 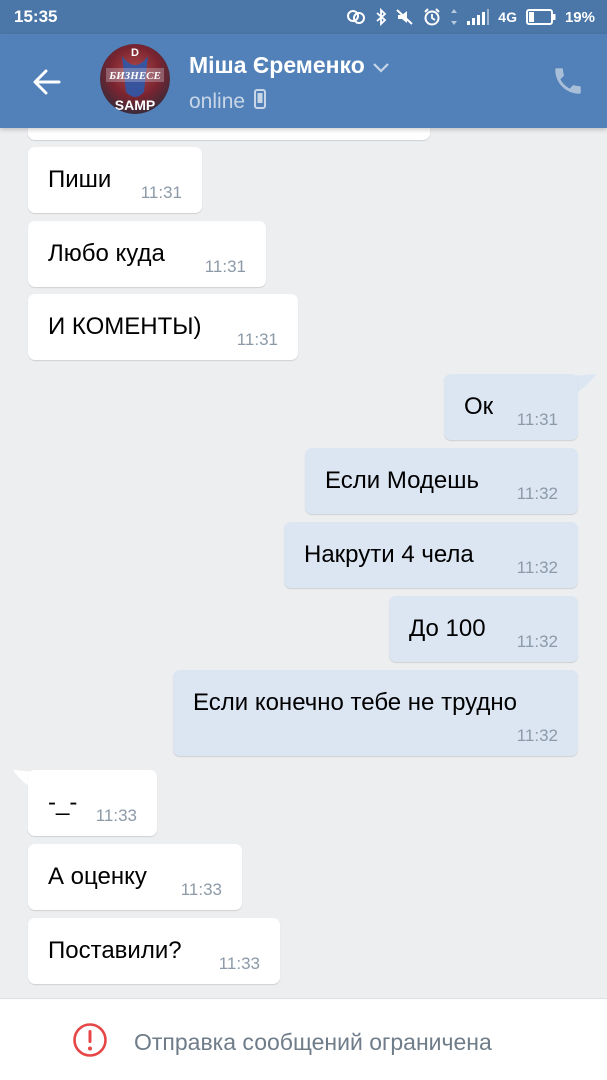 I want to click on online-status: online, so click(x=217, y=101).